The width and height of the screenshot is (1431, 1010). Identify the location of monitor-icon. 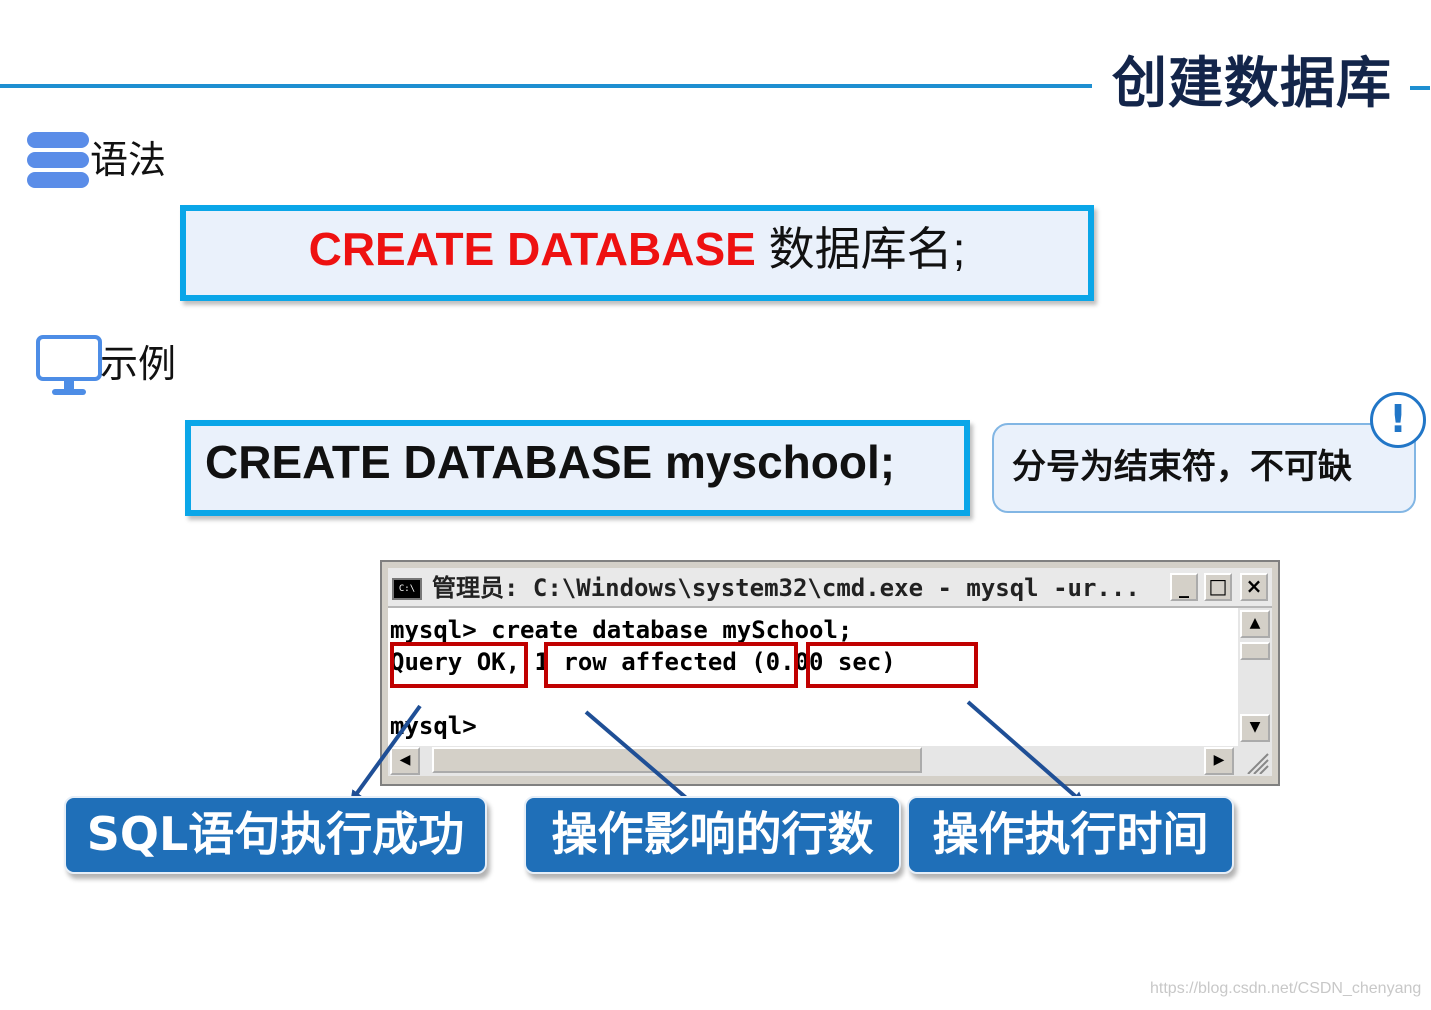
(69, 365).